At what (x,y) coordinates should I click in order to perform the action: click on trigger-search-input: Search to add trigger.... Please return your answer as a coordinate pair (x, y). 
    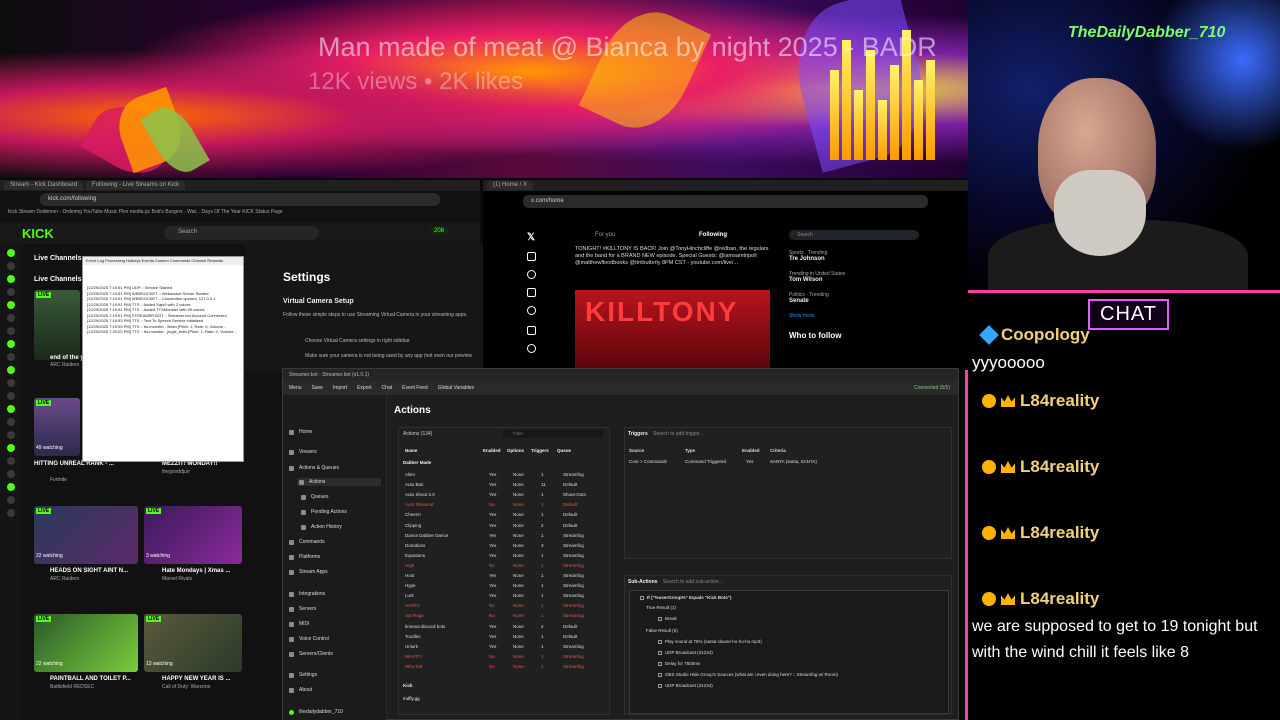
    Looking at the image, I should click on (678, 434).